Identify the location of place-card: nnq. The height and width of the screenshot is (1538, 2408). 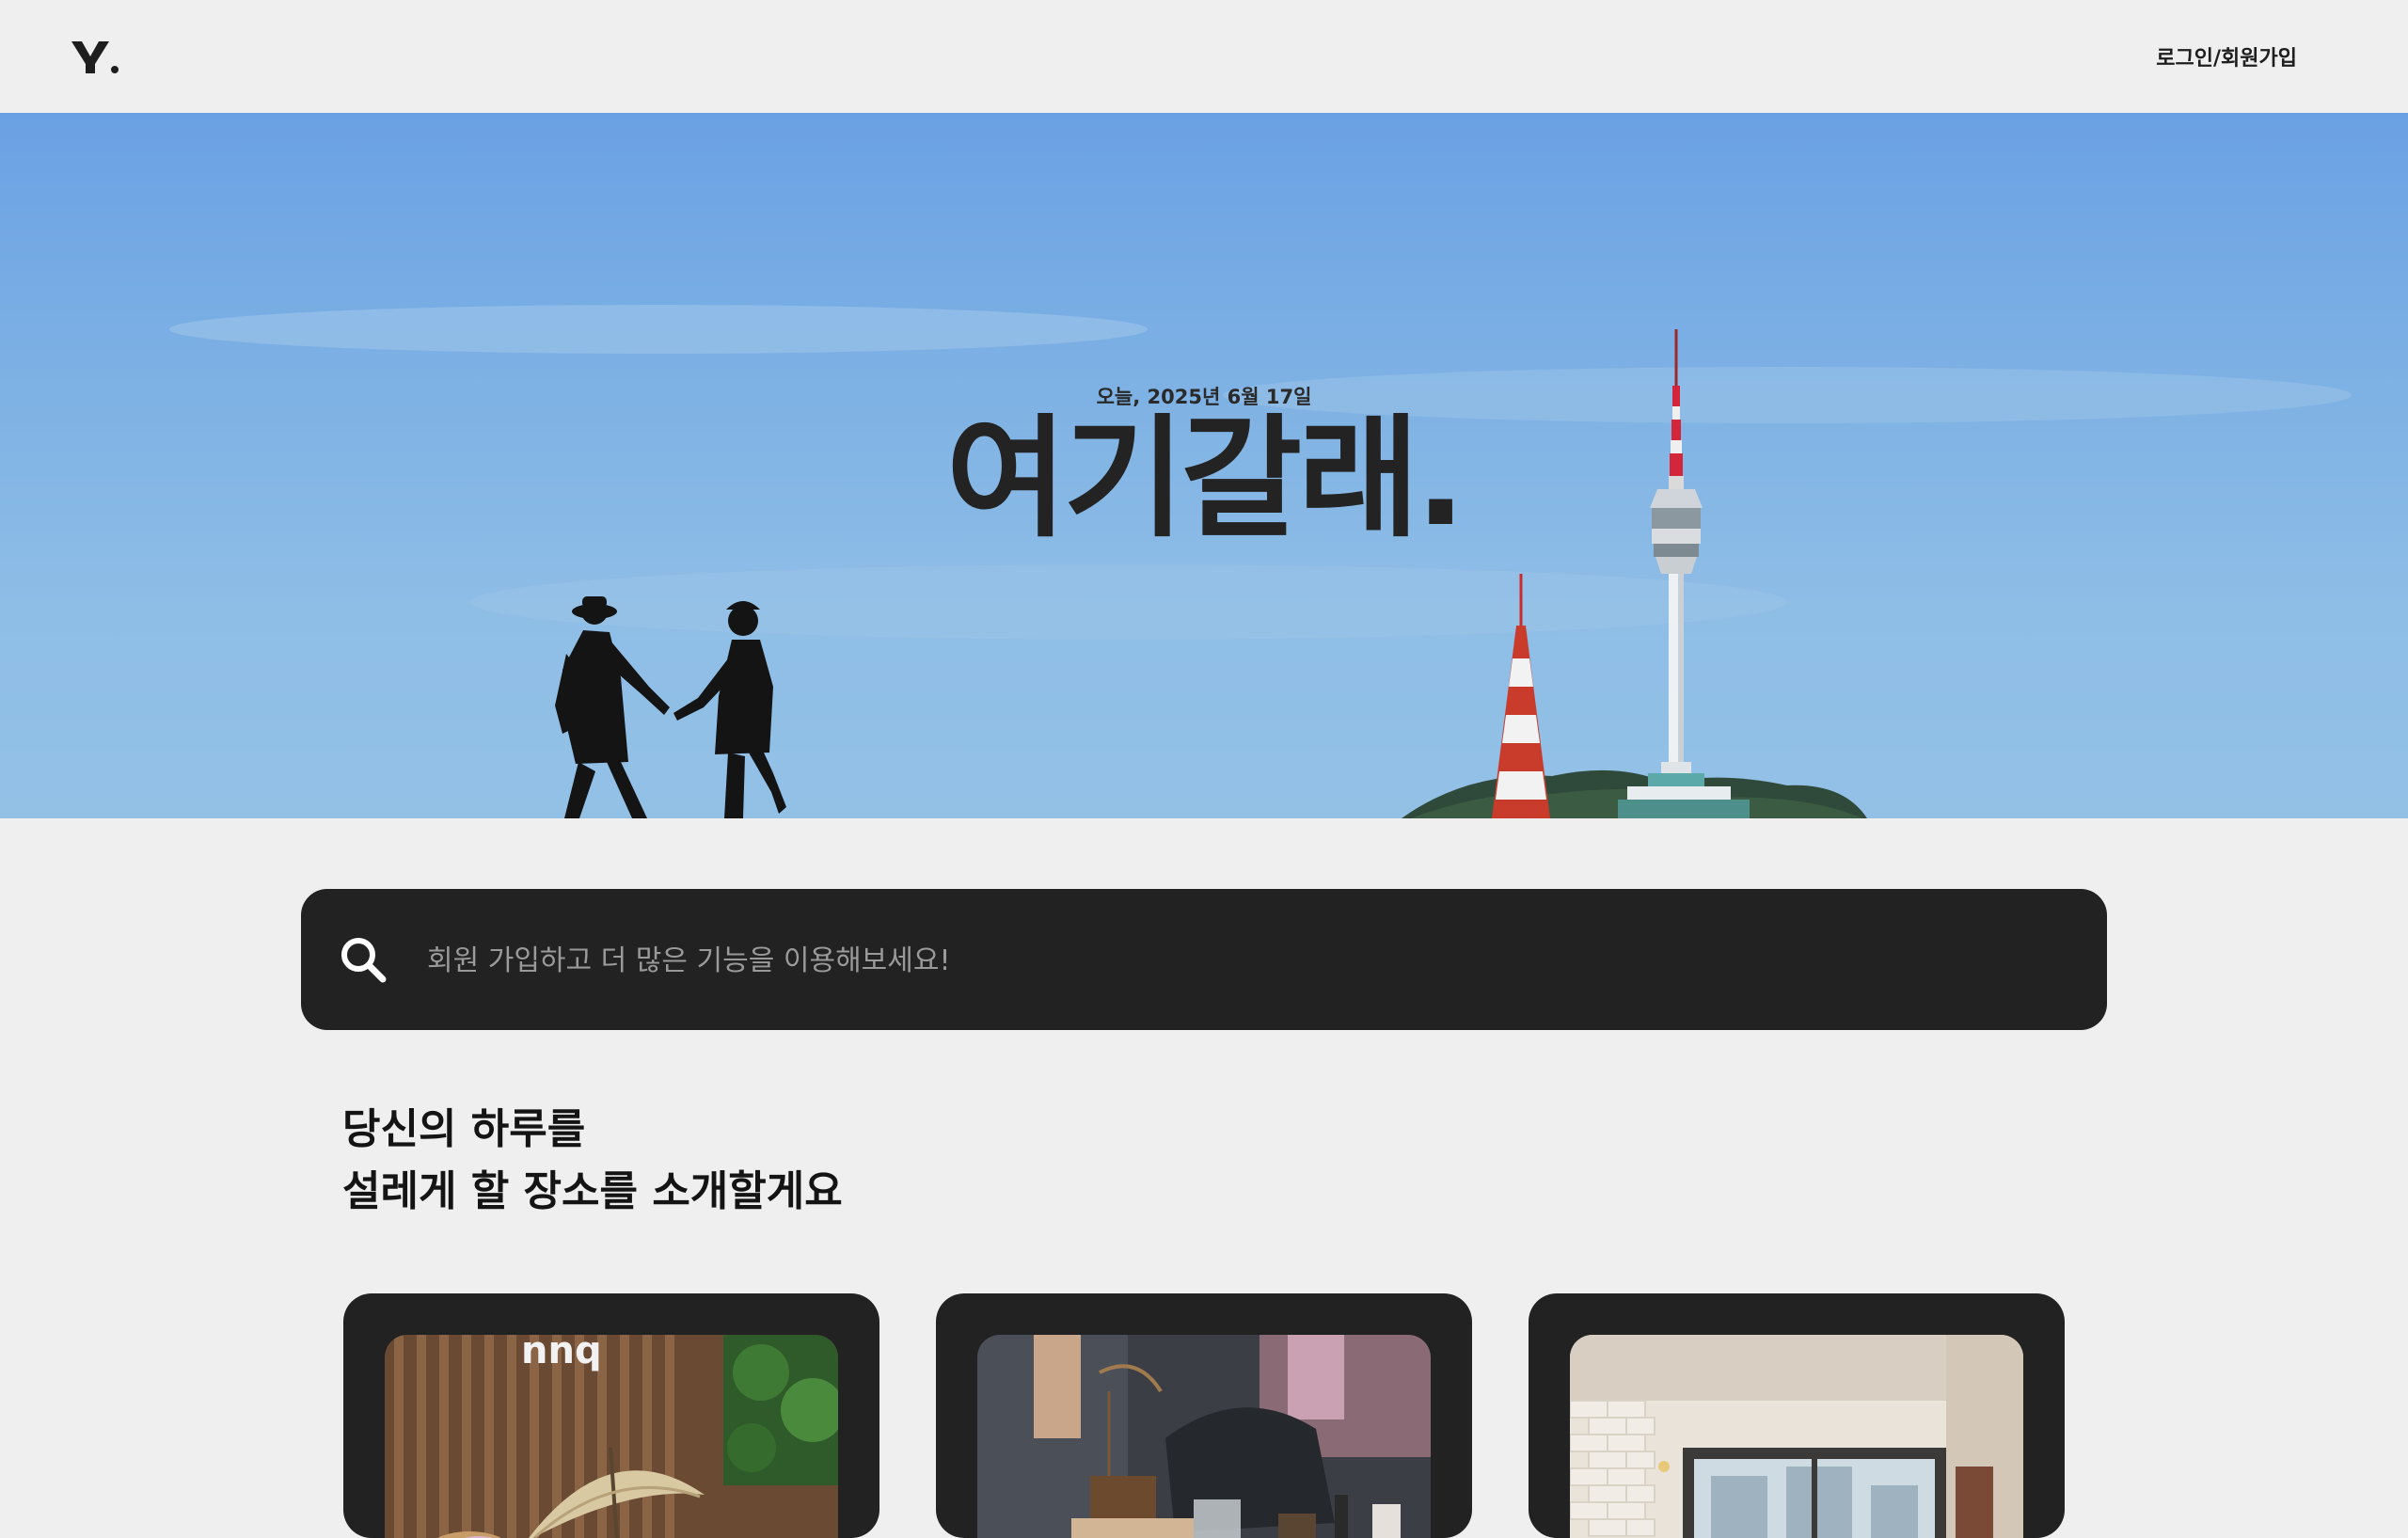
(611, 1416).